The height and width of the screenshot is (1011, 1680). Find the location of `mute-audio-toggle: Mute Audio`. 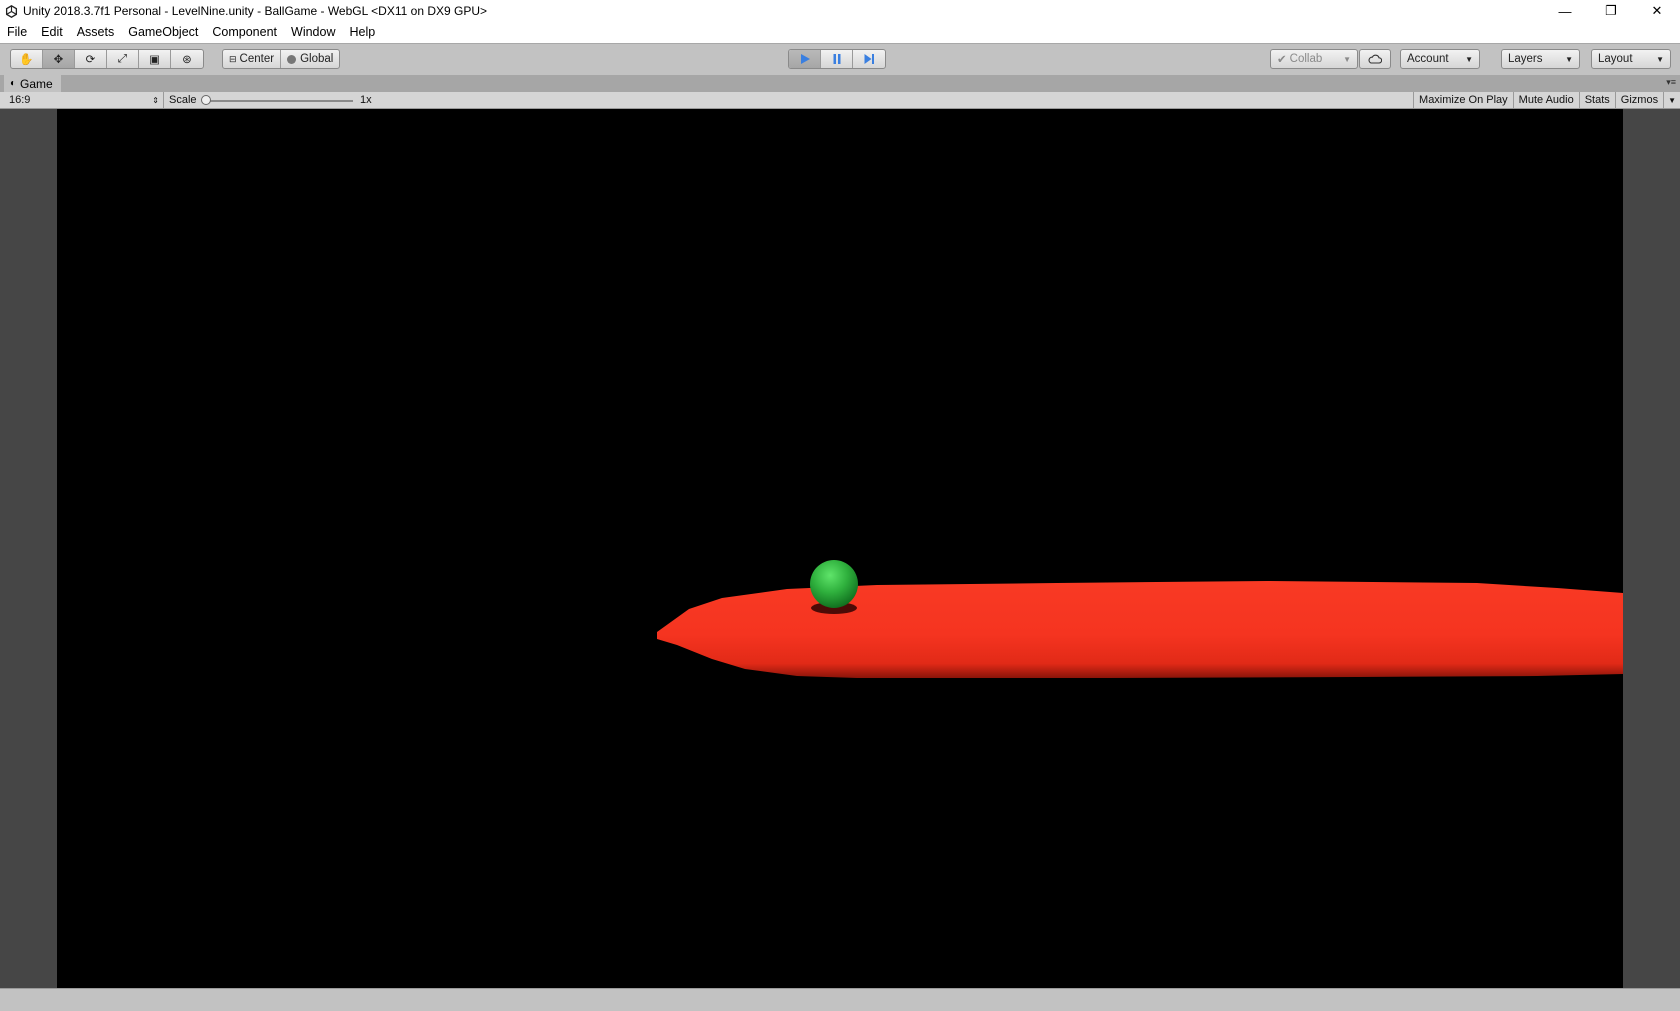

mute-audio-toggle: Mute Audio is located at coordinates (1545, 100).